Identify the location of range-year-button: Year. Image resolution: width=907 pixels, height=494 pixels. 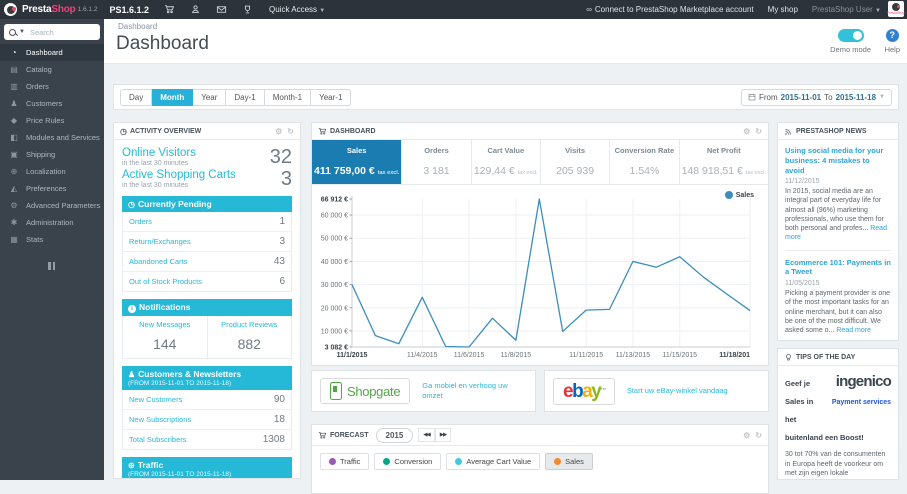
(210, 97).